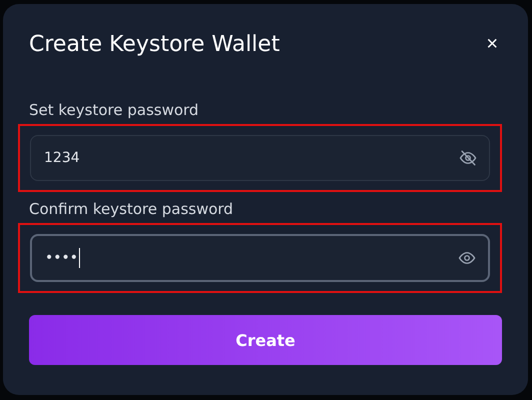  I want to click on field-label: Set keystore password, so click(114, 110).